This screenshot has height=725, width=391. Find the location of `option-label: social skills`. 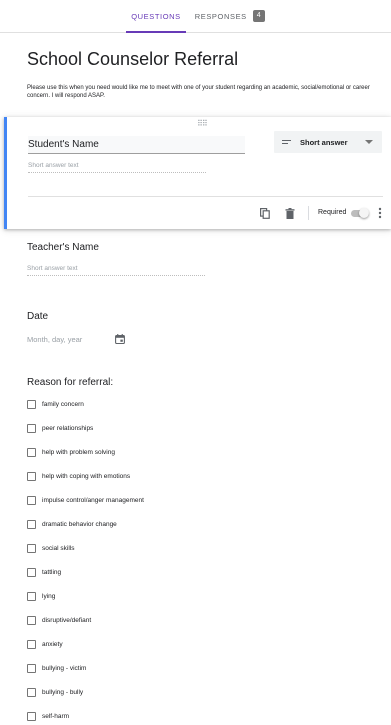

option-label: social skills is located at coordinates (58, 548).